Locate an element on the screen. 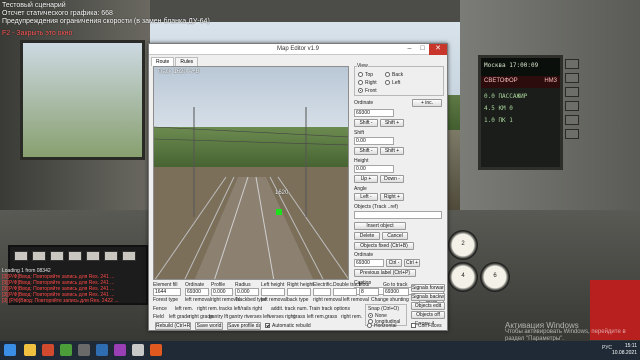 The width and height of the screenshot is (640, 360). window-controls: – □ ✕ is located at coordinates (425, 49).